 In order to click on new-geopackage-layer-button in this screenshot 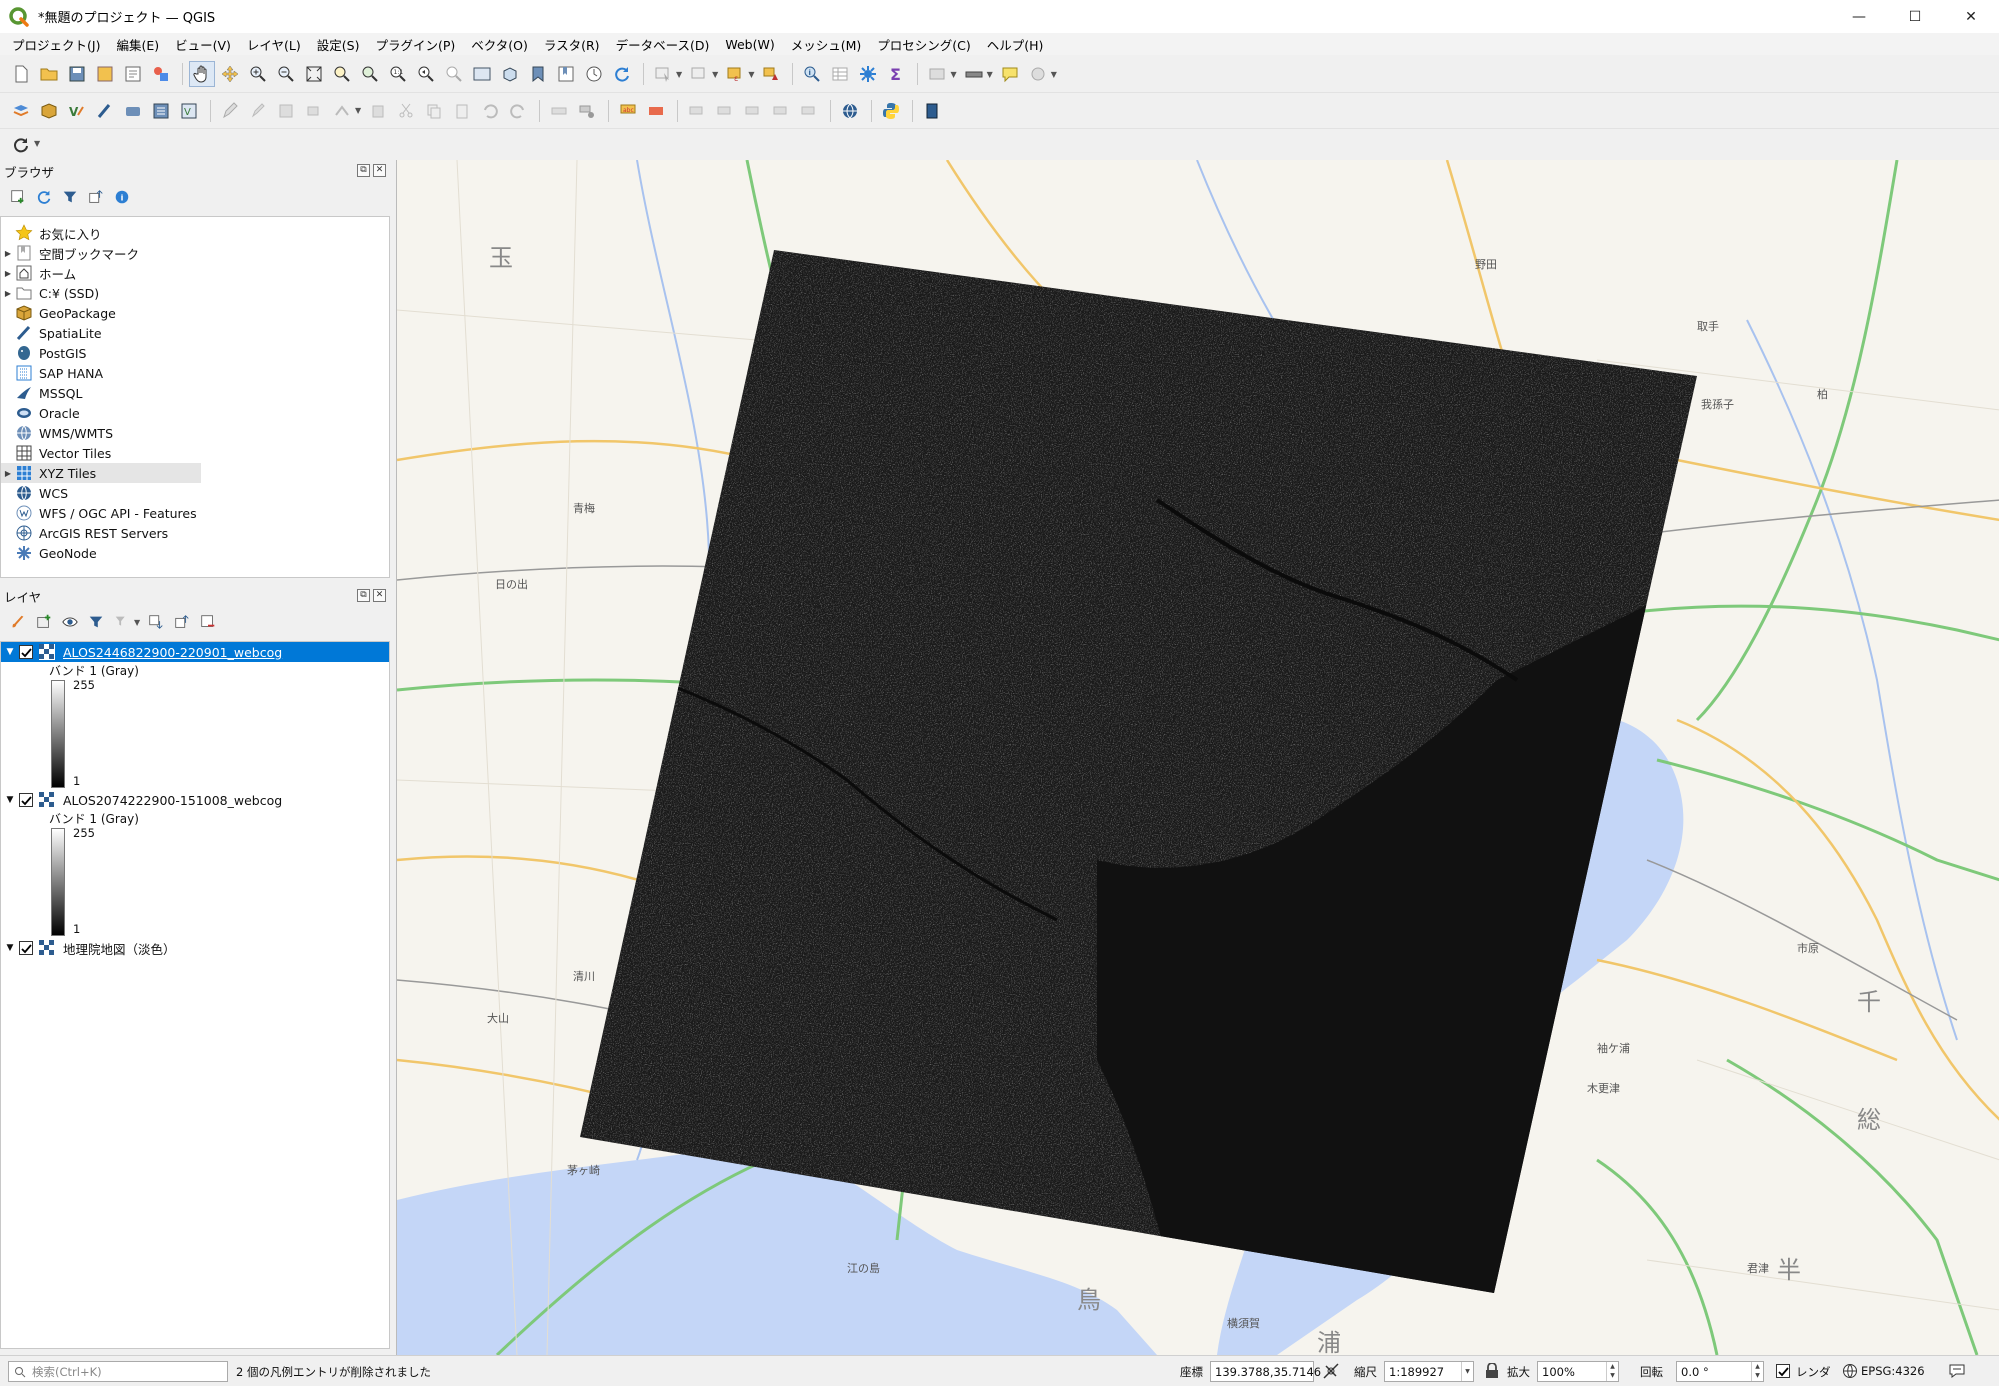, I will do `click(49, 111)`.